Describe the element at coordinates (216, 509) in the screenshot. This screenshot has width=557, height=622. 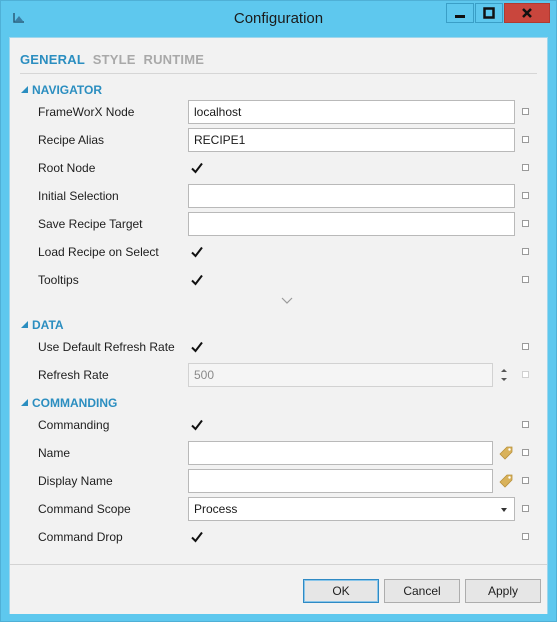
I see `command-scope-value: Process` at that location.